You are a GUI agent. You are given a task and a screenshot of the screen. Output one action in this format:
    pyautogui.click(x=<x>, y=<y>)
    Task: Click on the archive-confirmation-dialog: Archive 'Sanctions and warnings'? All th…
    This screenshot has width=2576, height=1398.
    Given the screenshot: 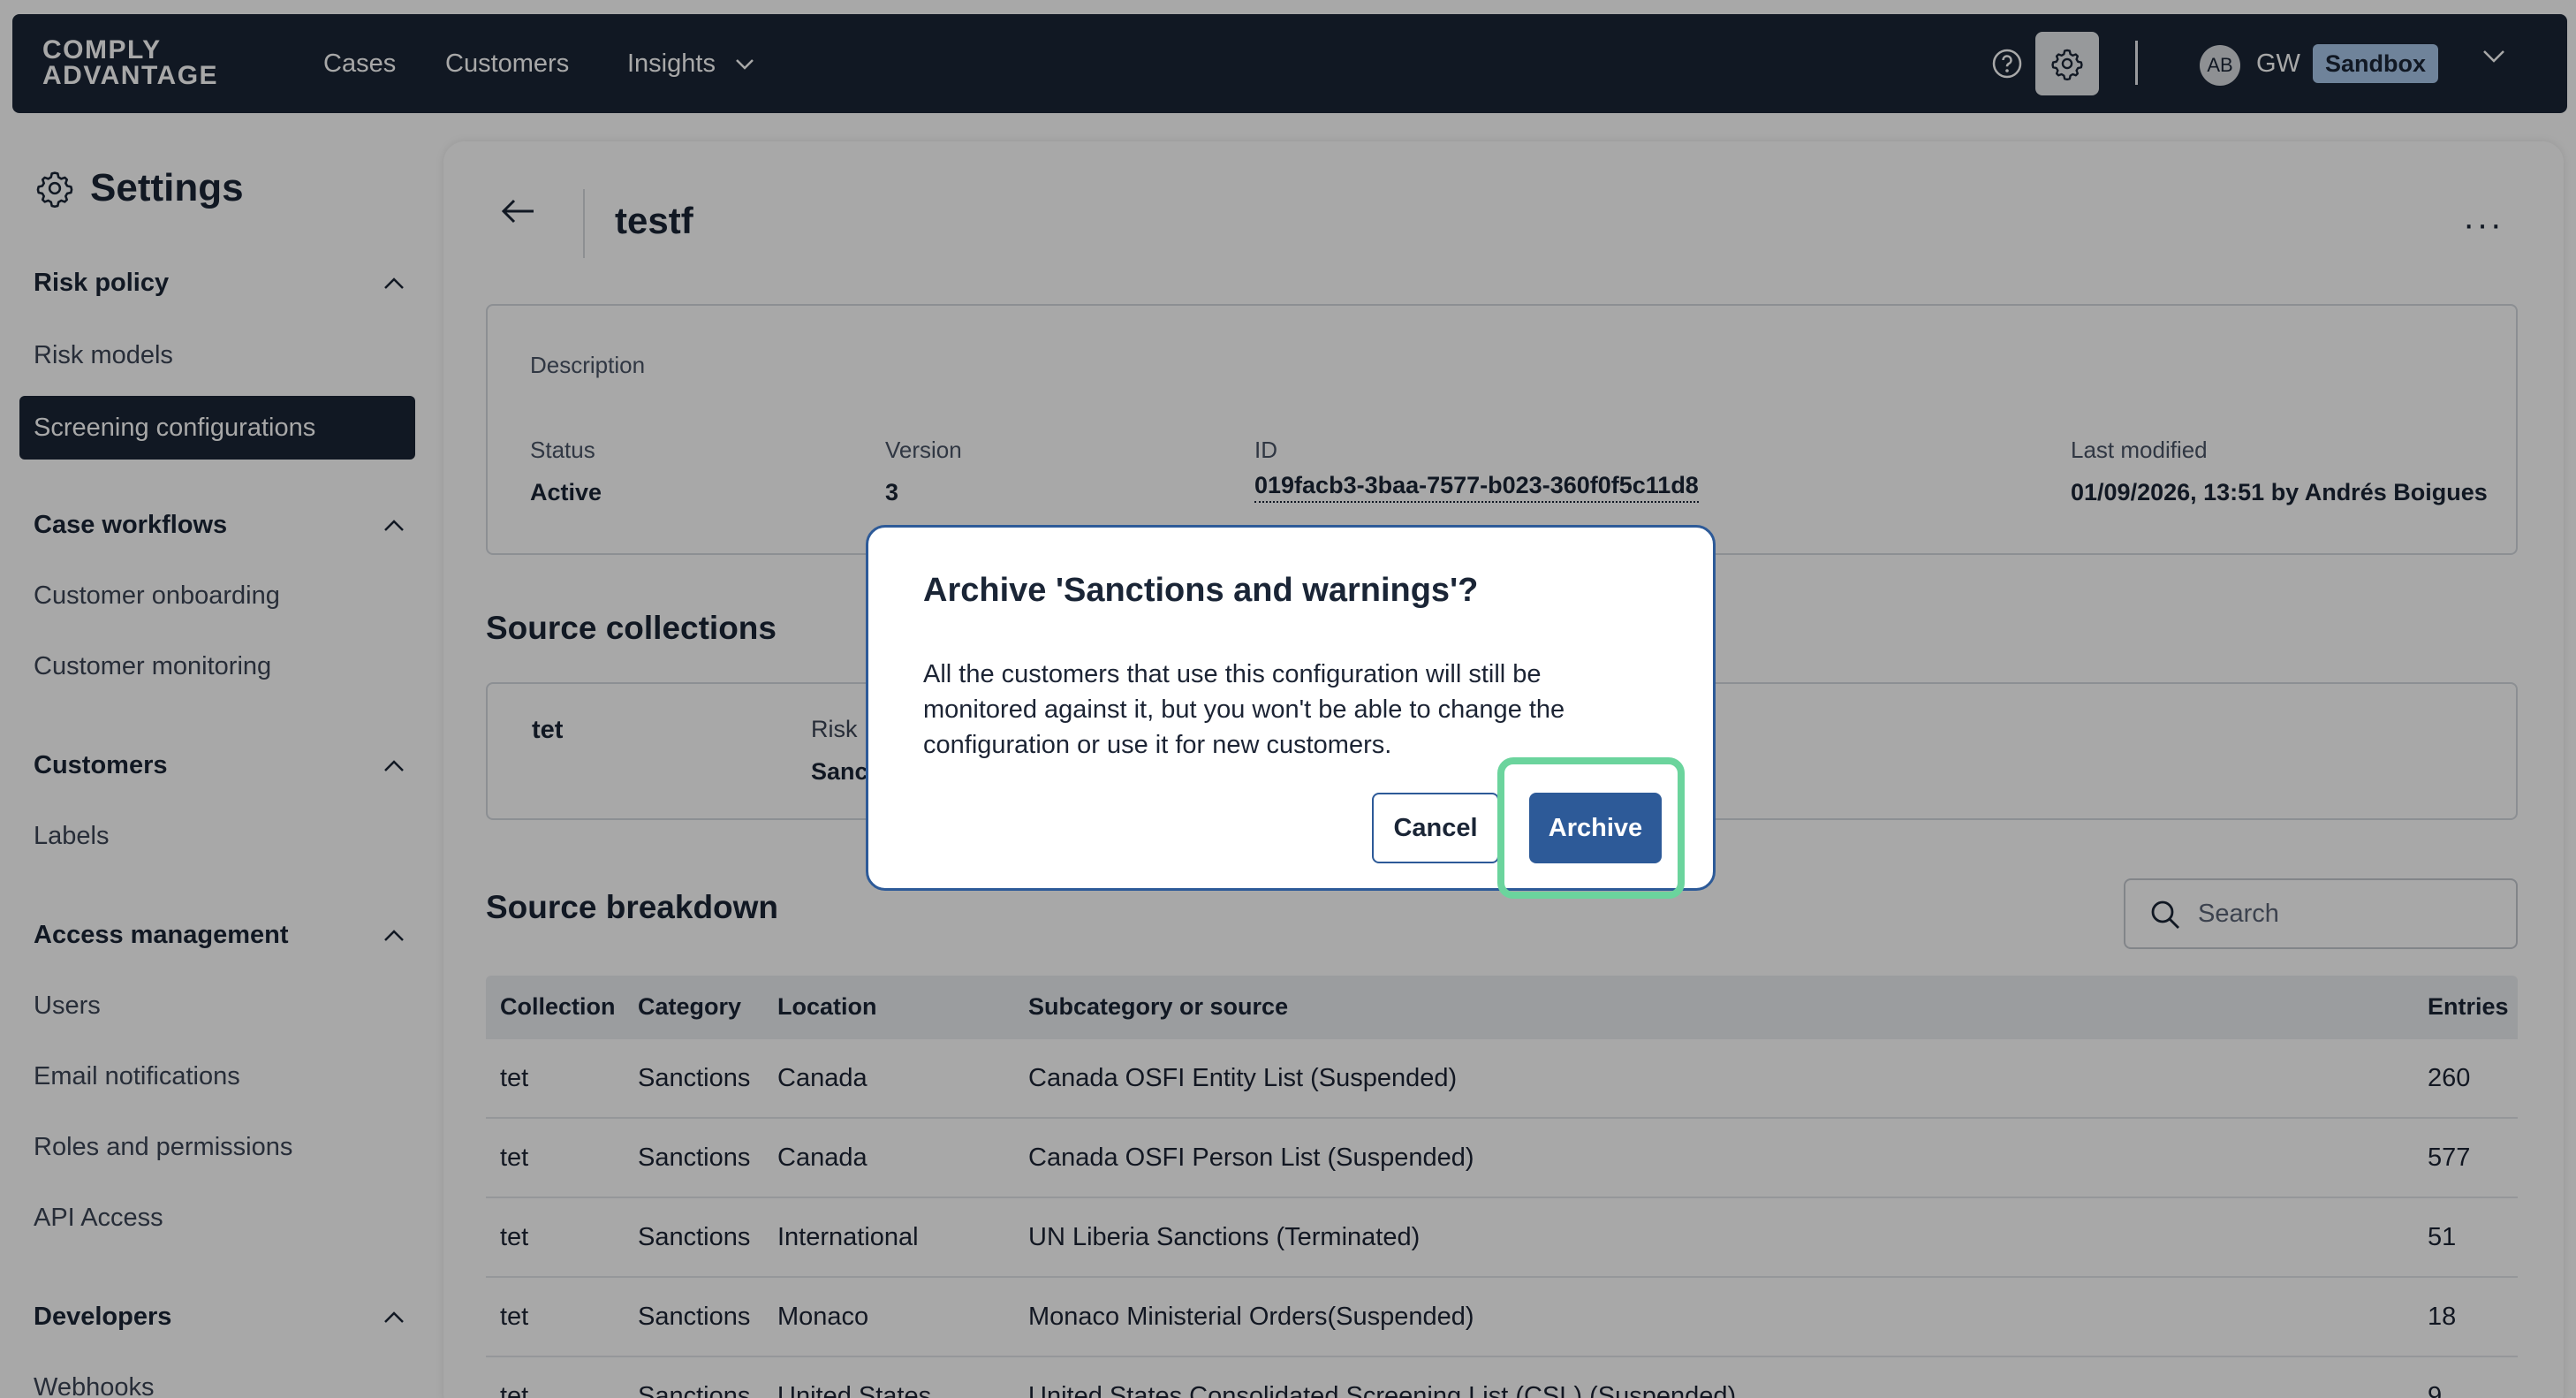 What is the action you would take?
    pyautogui.click(x=1291, y=712)
    